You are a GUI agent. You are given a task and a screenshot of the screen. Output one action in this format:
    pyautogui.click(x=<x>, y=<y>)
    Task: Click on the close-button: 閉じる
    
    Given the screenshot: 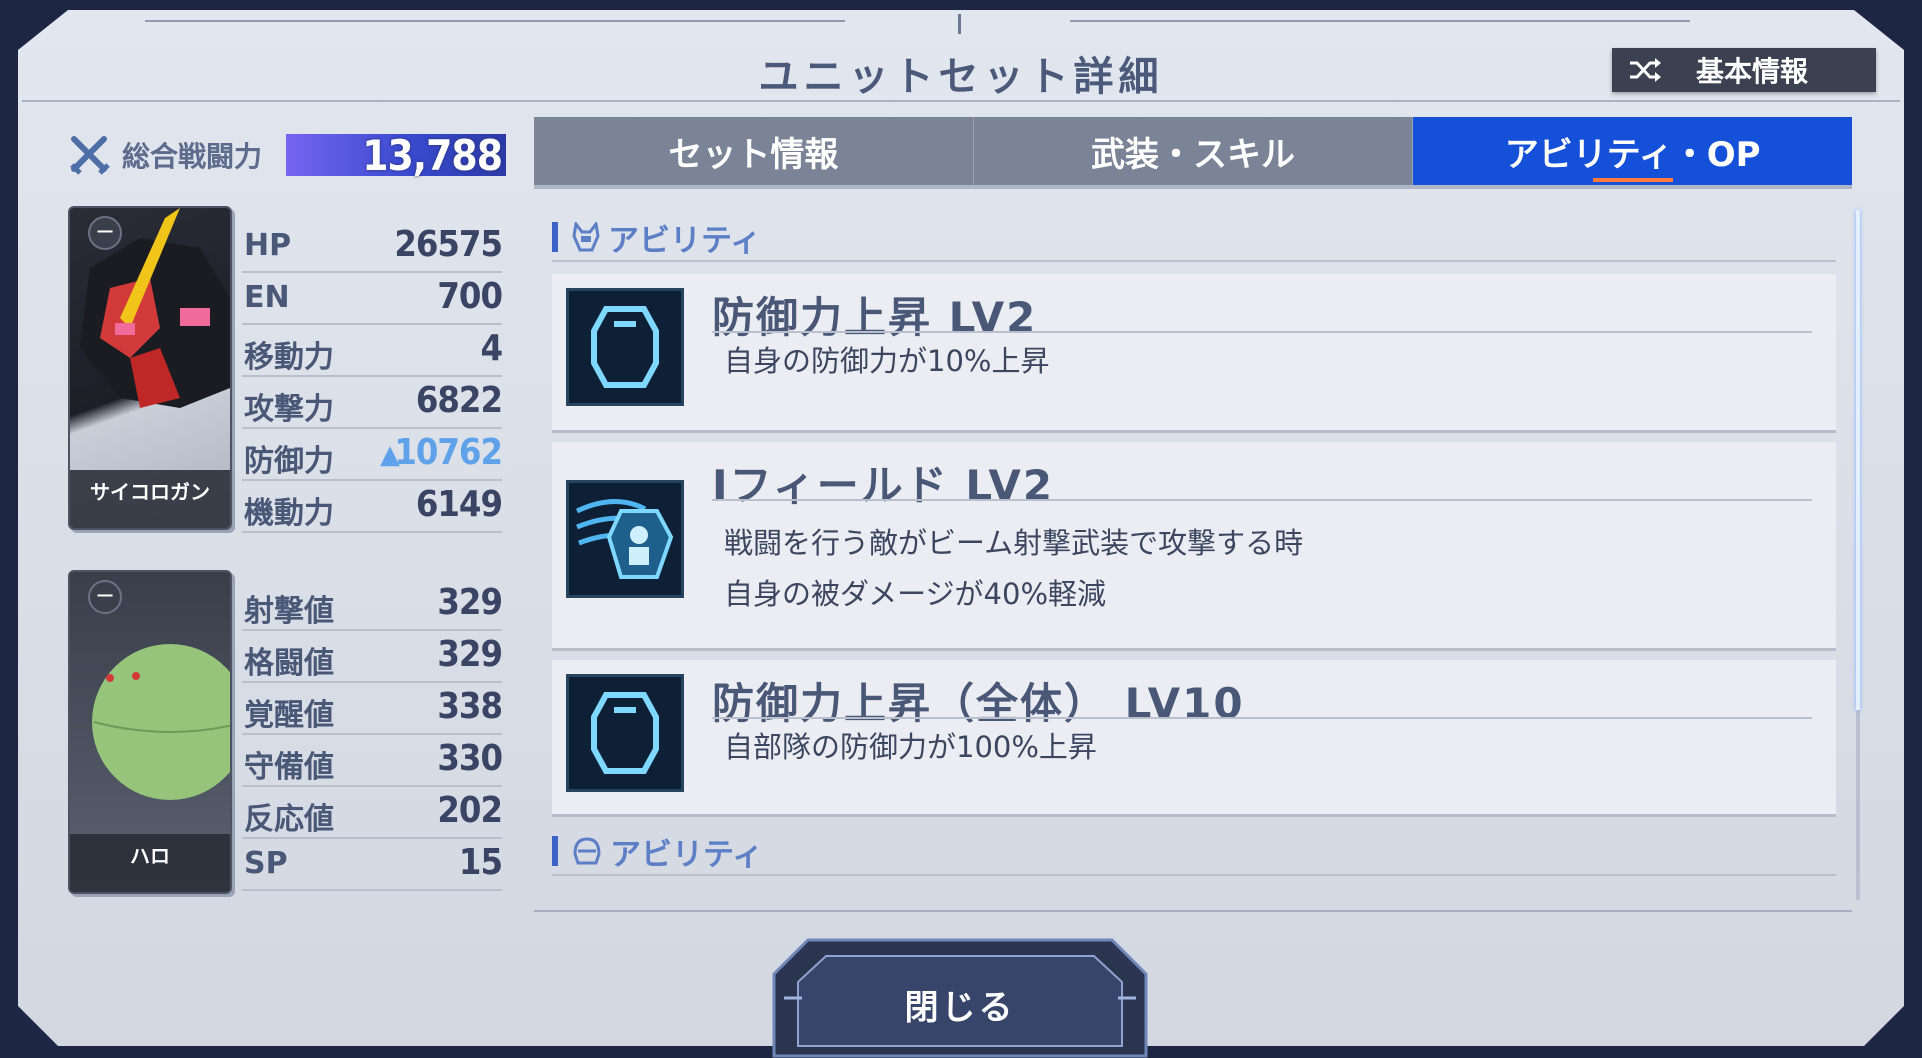 What is the action you would take?
    pyautogui.click(x=960, y=998)
    